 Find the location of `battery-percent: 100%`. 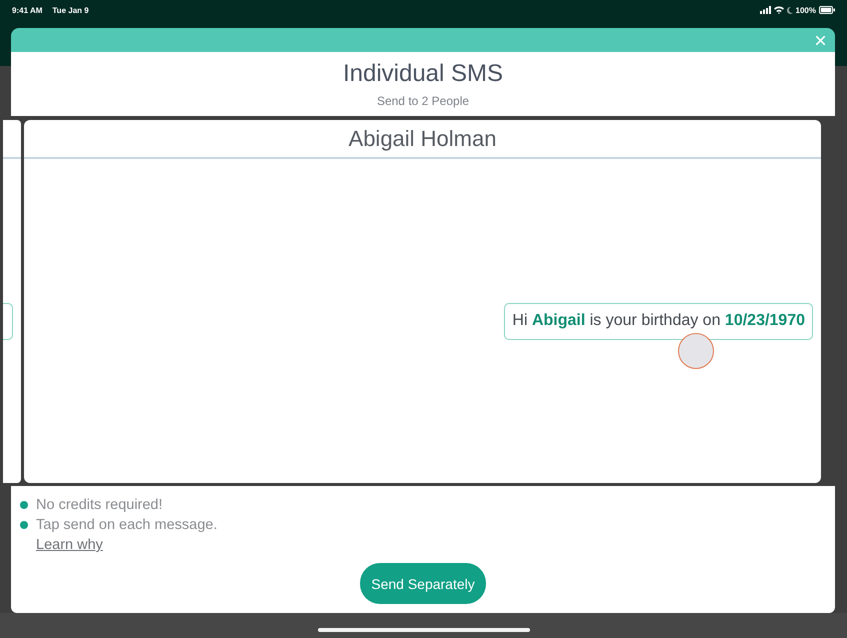

battery-percent: 100% is located at coordinates (806, 10).